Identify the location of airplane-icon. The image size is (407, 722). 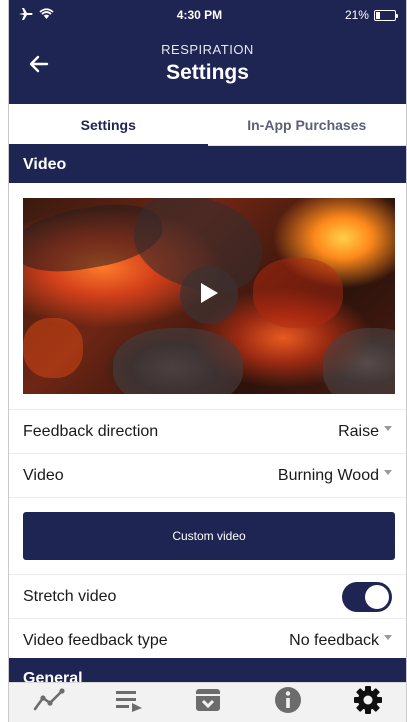
(26, 15).